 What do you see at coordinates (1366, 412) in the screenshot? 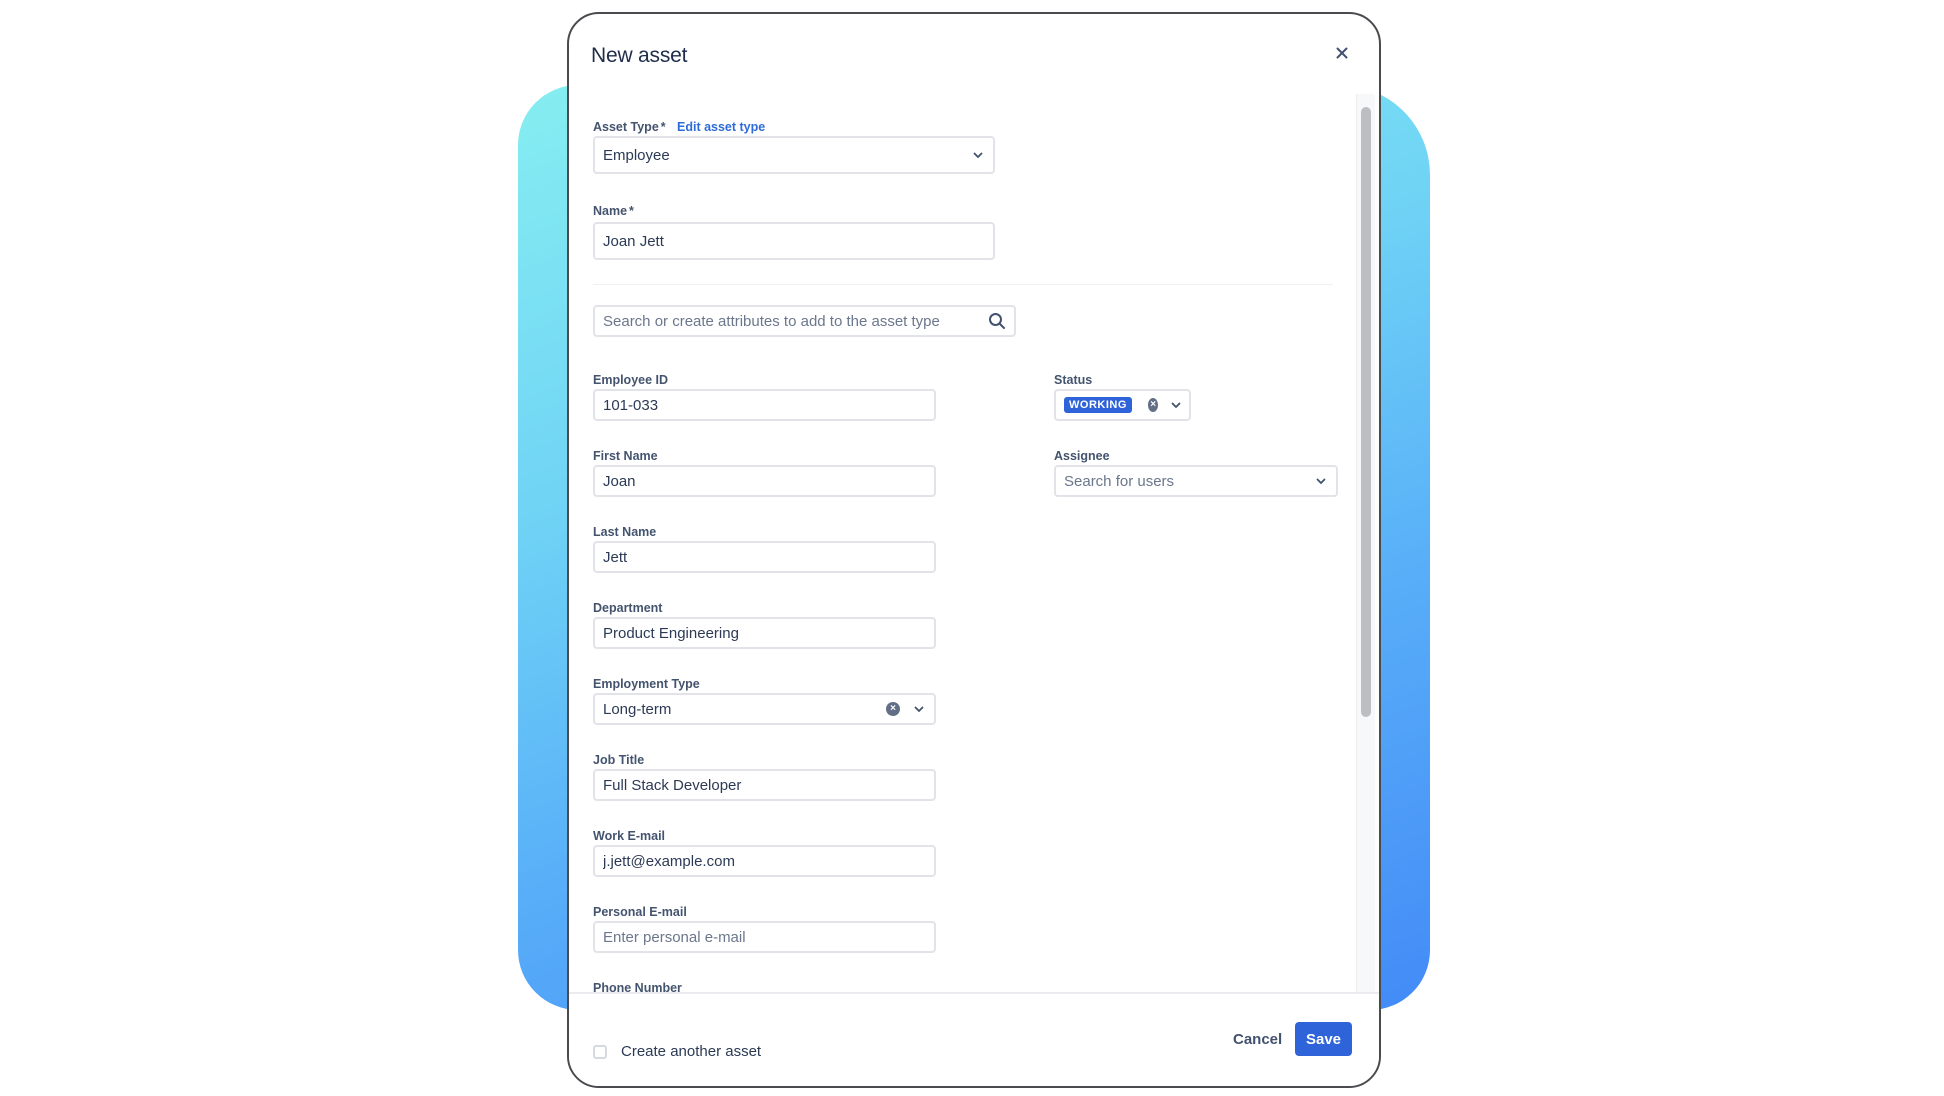
I see `scrollbar-thumb` at bounding box center [1366, 412].